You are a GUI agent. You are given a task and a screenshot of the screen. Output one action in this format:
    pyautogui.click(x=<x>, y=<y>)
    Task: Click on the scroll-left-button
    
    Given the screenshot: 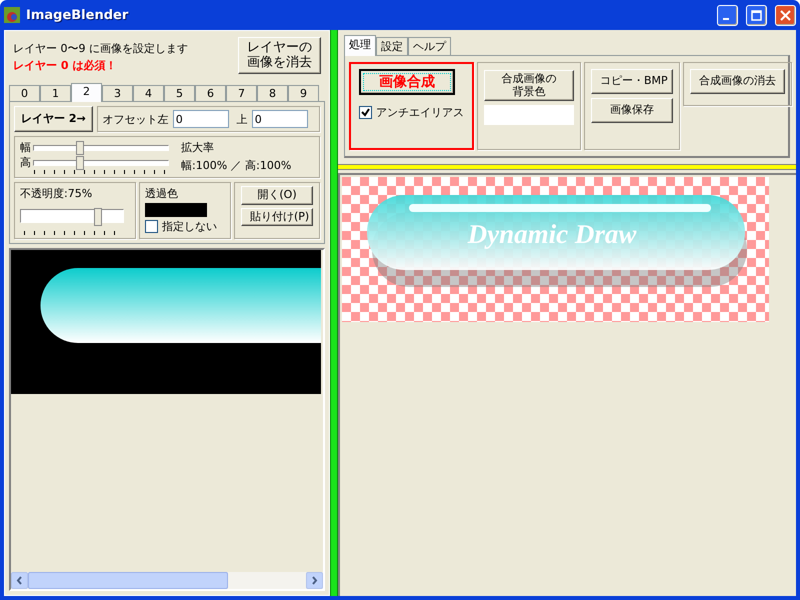 What is the action you would take?
    pyautogui.click(x=19, y=580)
    